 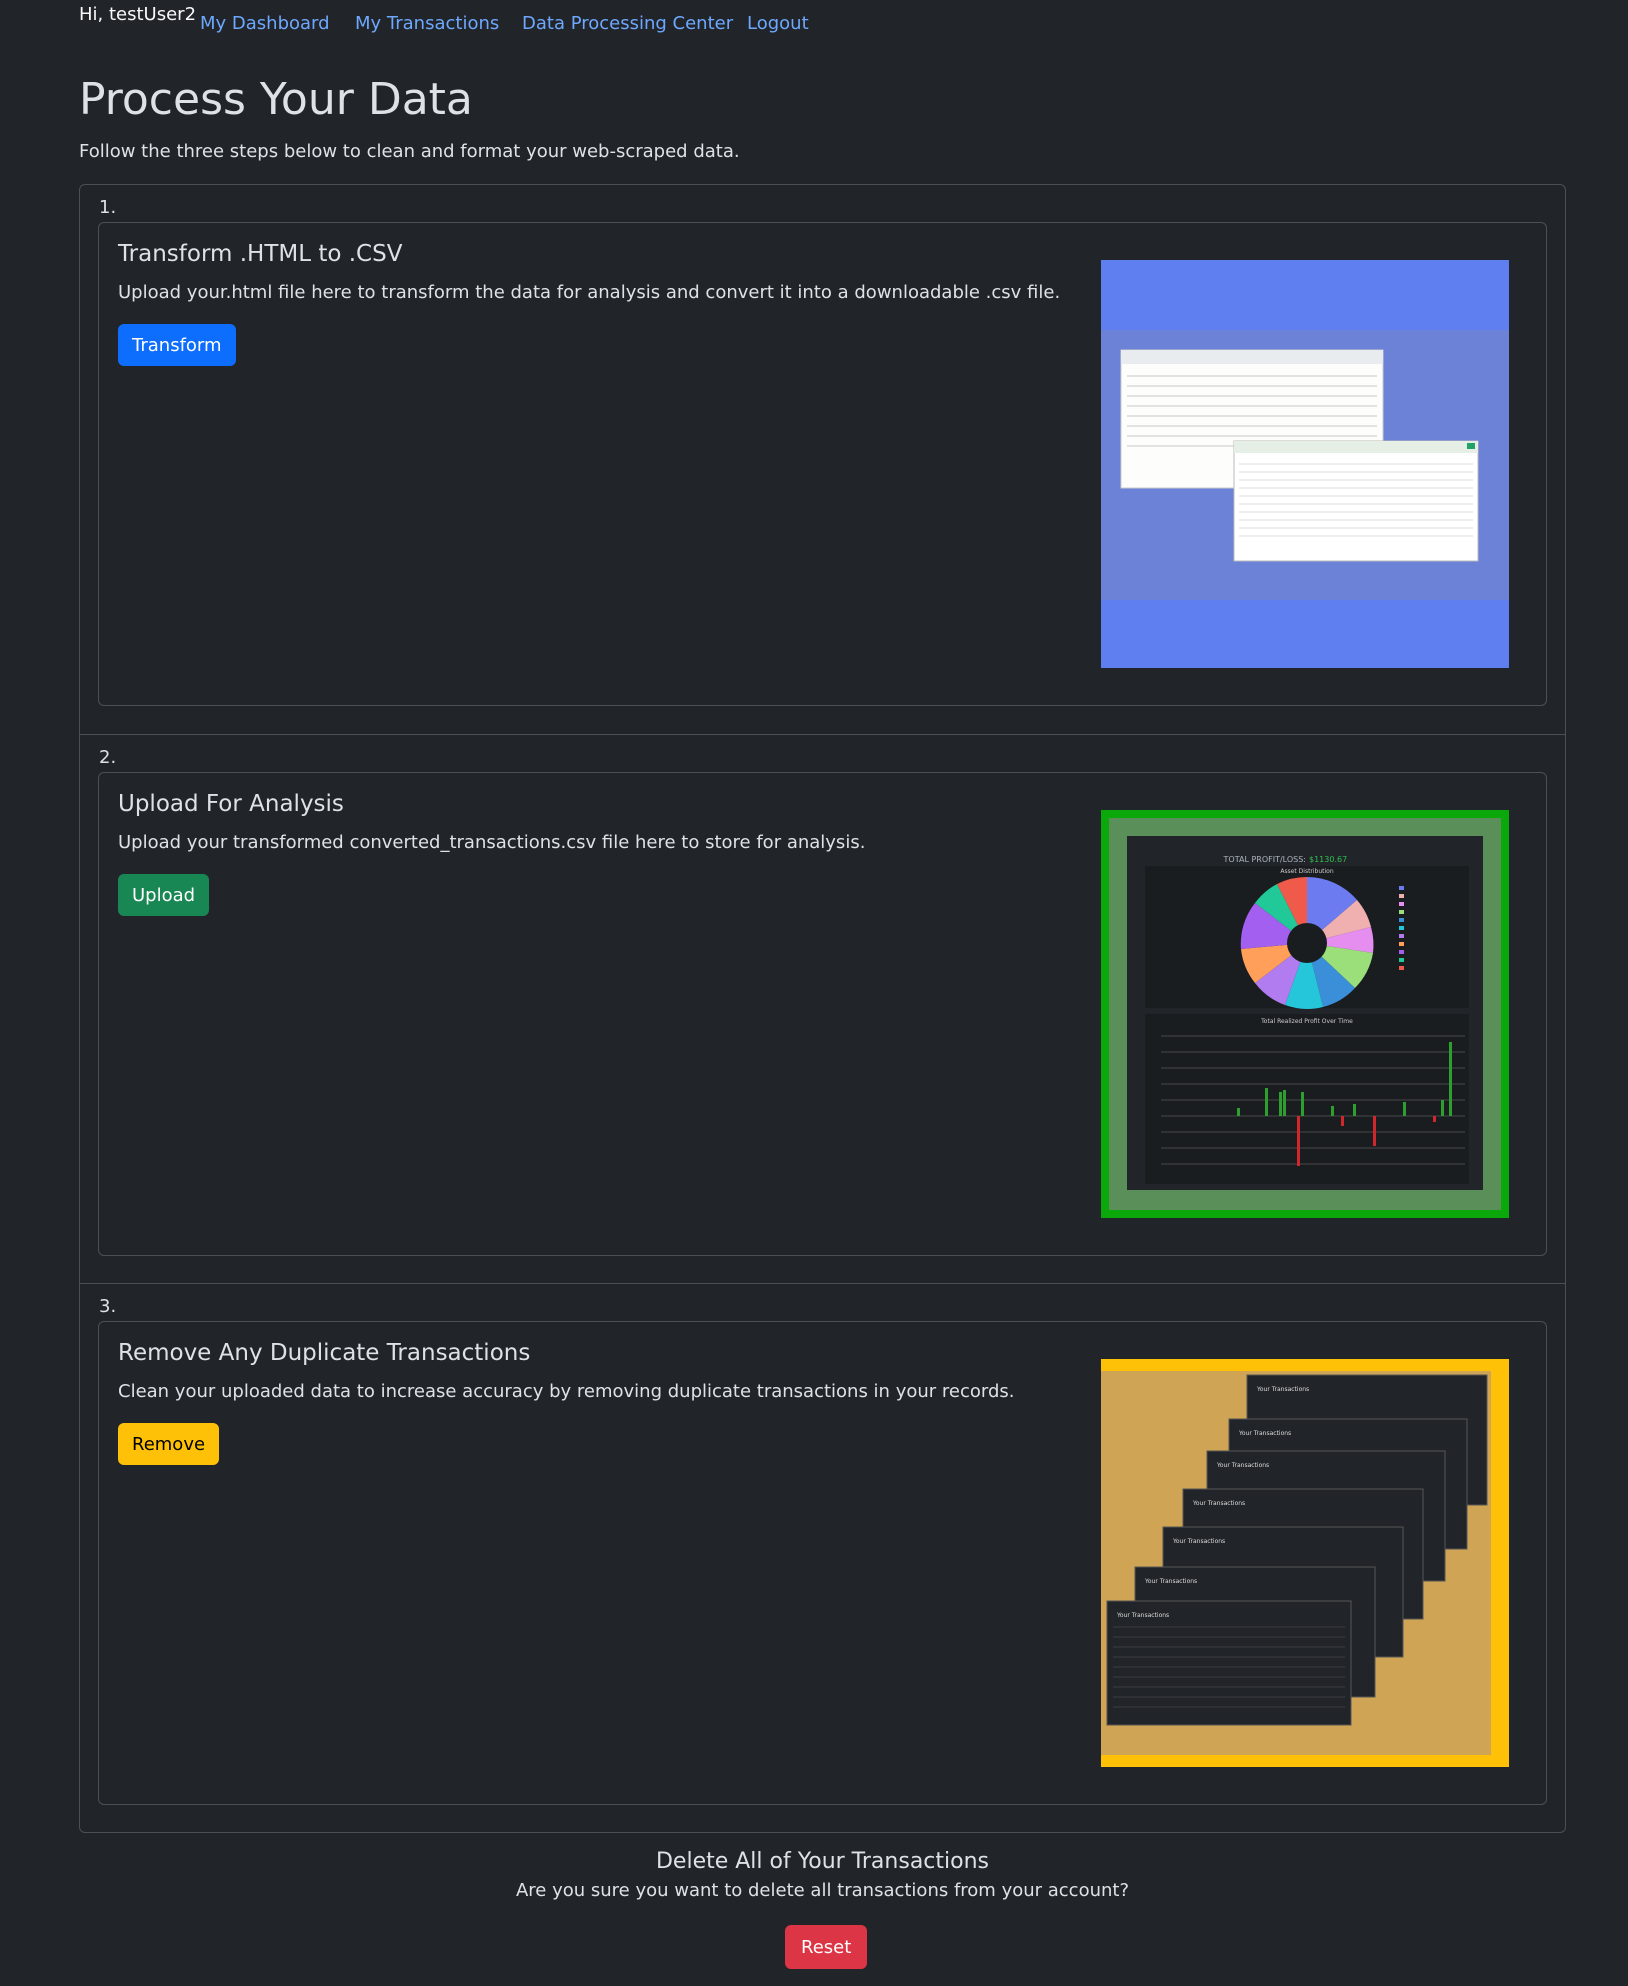 What do you see at coordinates (822, 1861) in the screenshot?
I see `delete-title: Delete All of Your Transactions` at bounding box center [822, 1861].